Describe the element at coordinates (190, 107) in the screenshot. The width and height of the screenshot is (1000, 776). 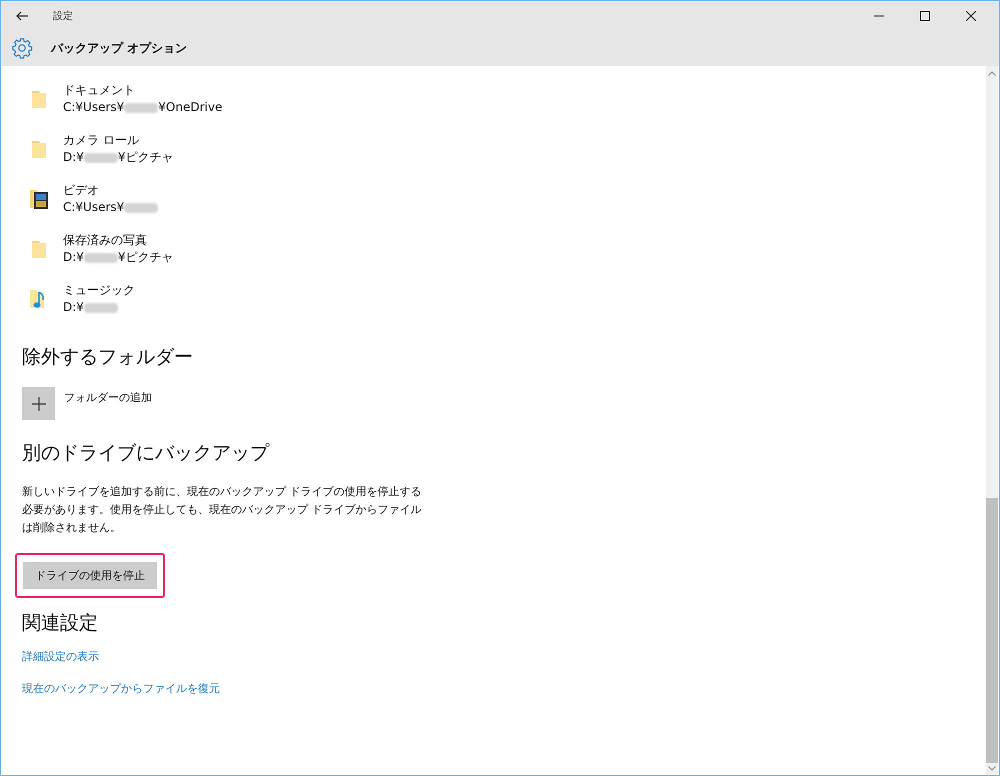
I see `folder-path: ¥OneDrive` at that location.